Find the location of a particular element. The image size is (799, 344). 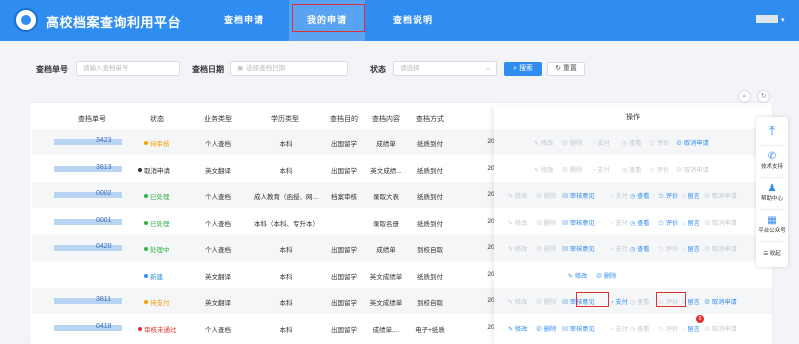

calendar-icon: ▣ is located at coordinates (240, 68).